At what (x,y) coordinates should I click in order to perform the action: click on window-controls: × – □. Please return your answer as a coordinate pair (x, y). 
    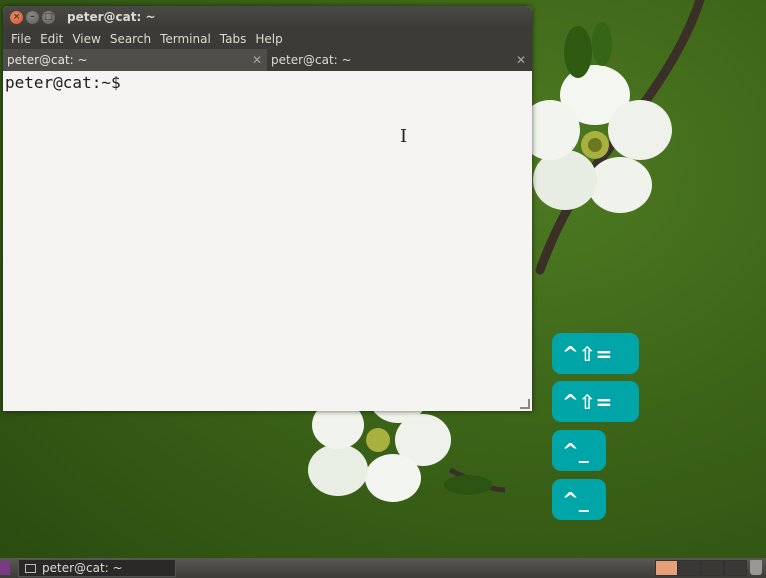
    Looking at the image, I should click on (32, 17).